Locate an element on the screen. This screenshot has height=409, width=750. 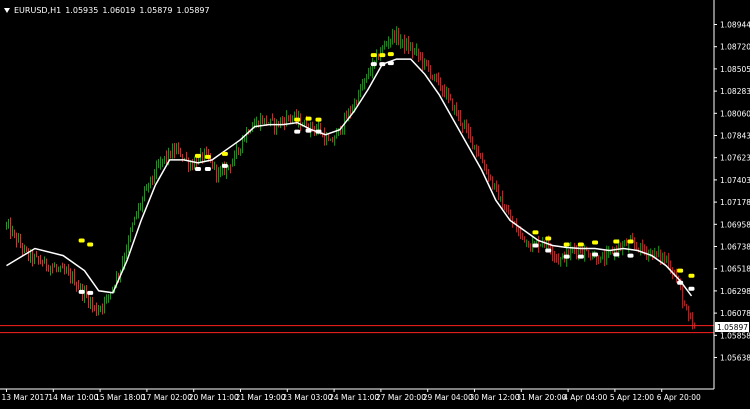
x-tick-label: 27 Mar 20:00 is located at coordinates (401, 397).